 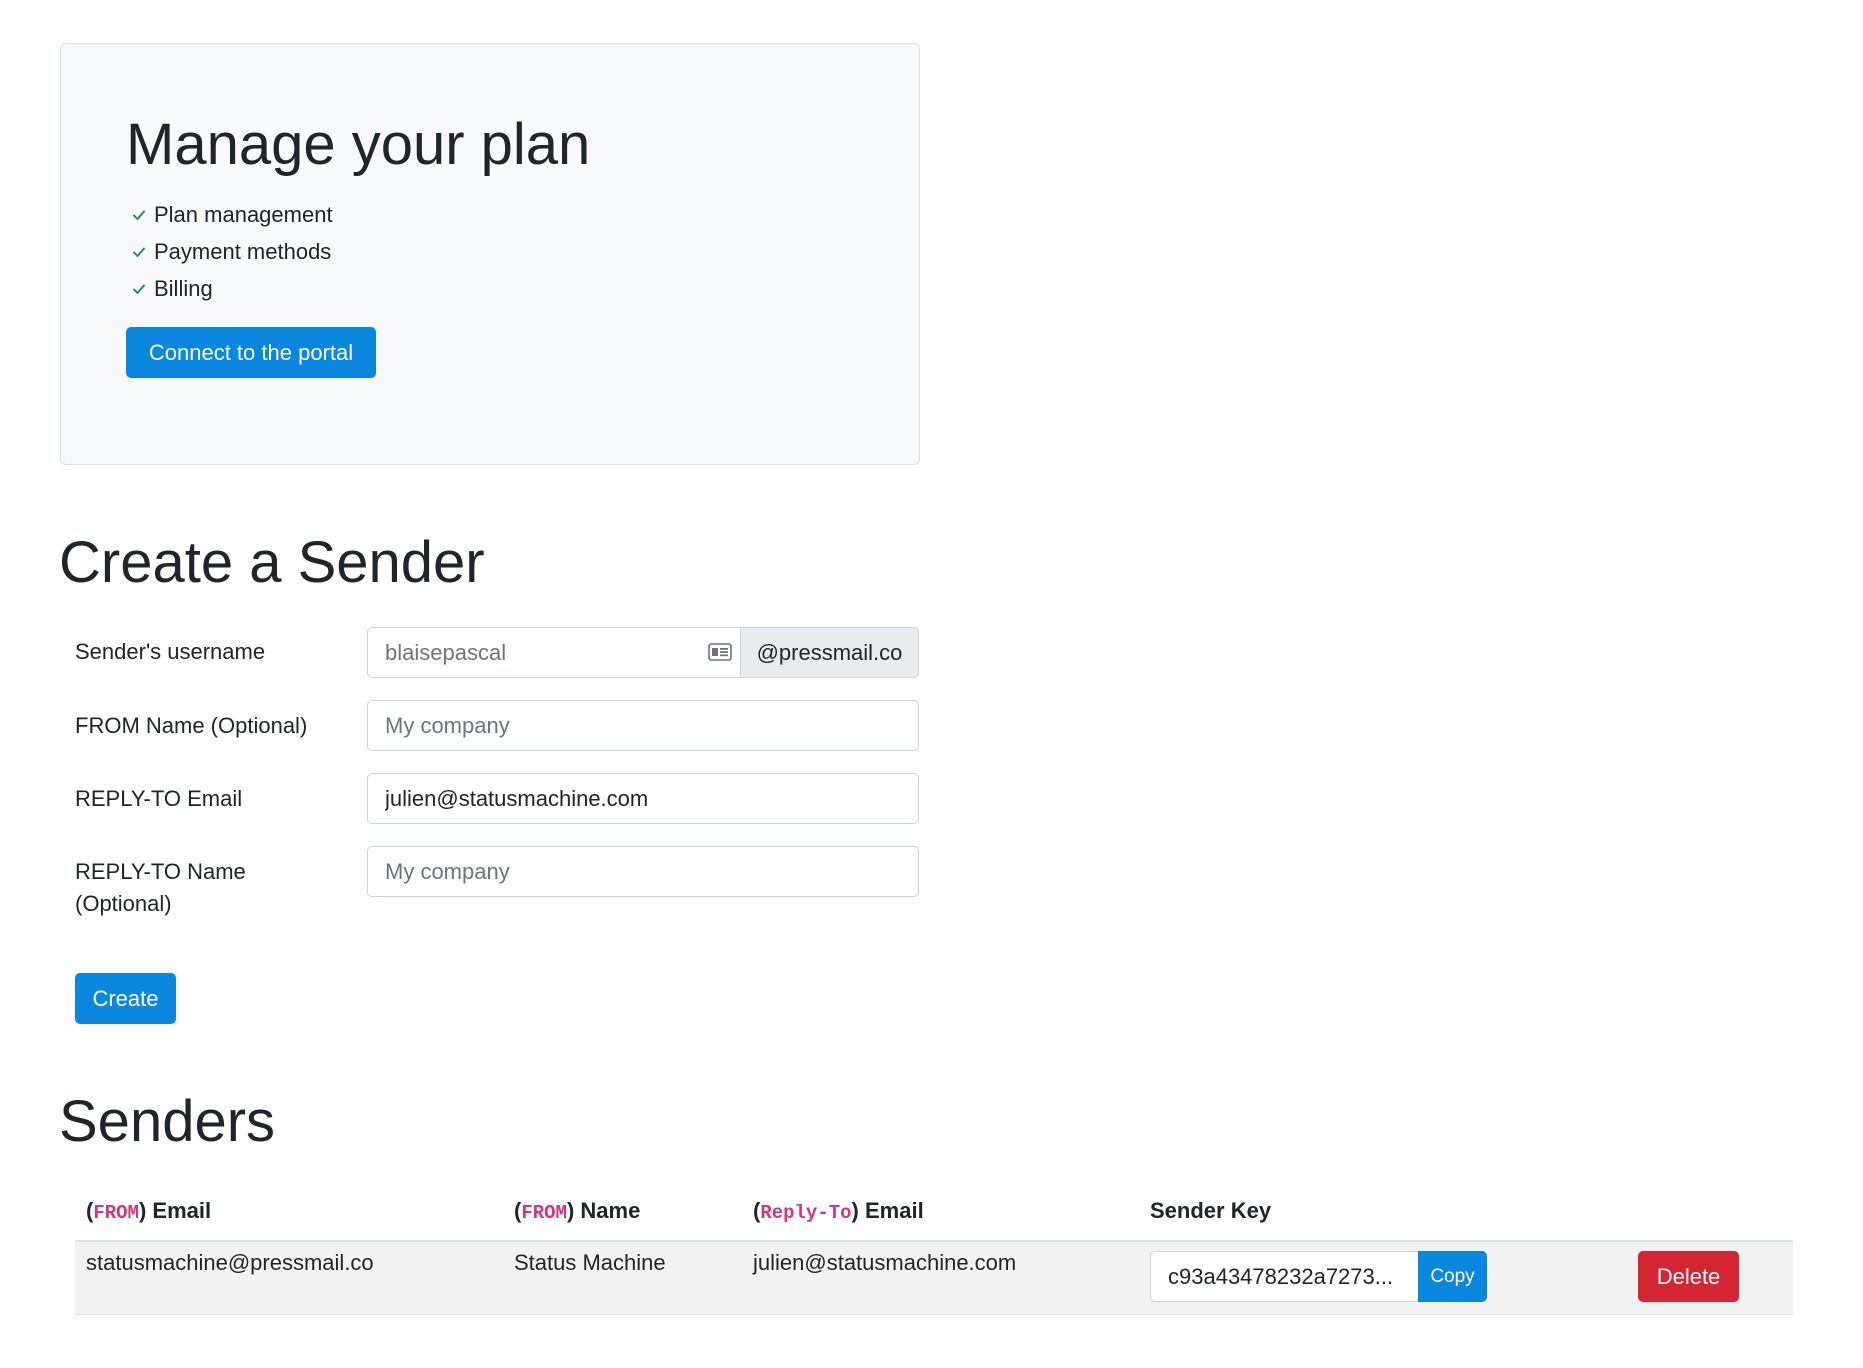 I want to click on column-header-from-email: (FROM) Email, so click(x=149, y=1211).